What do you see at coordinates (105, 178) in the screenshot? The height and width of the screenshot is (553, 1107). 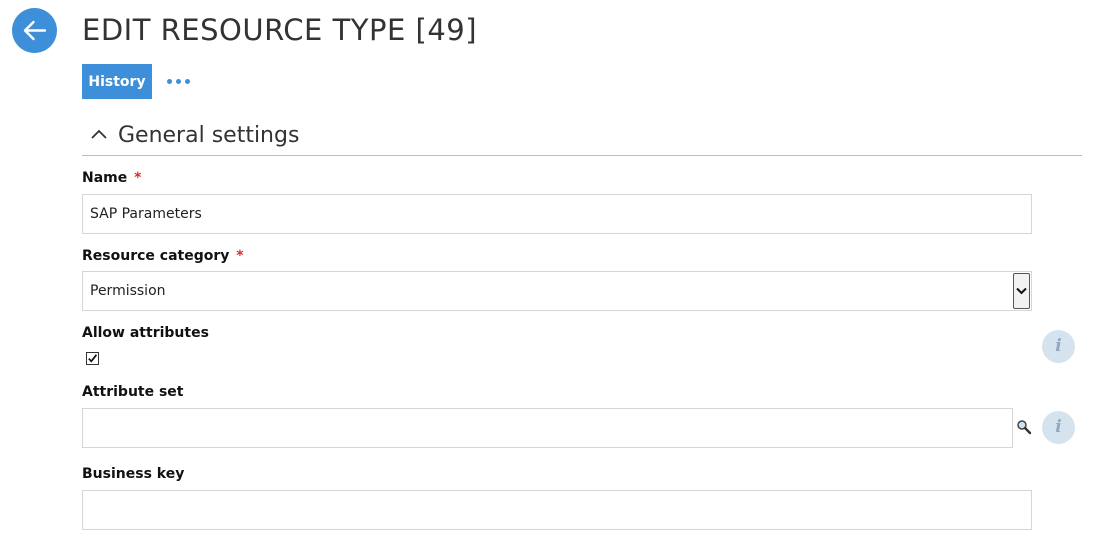 I see `name-label-text: Name` at bounding box center [105, 178].